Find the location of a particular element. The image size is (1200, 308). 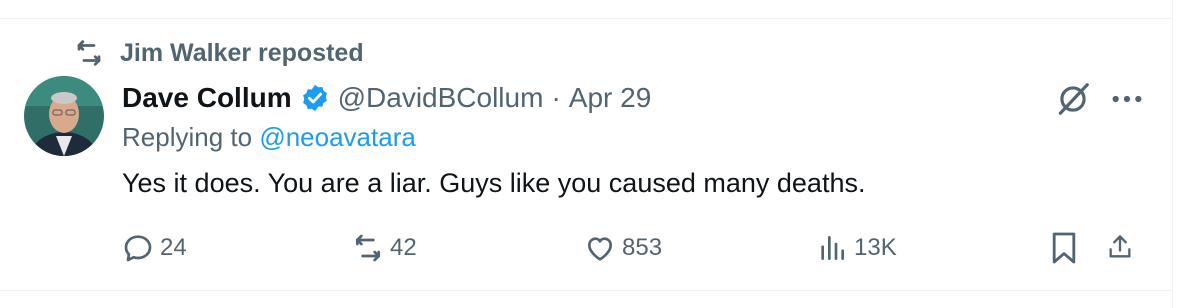

reply-button: 24 is located at coordinates (154, 248).